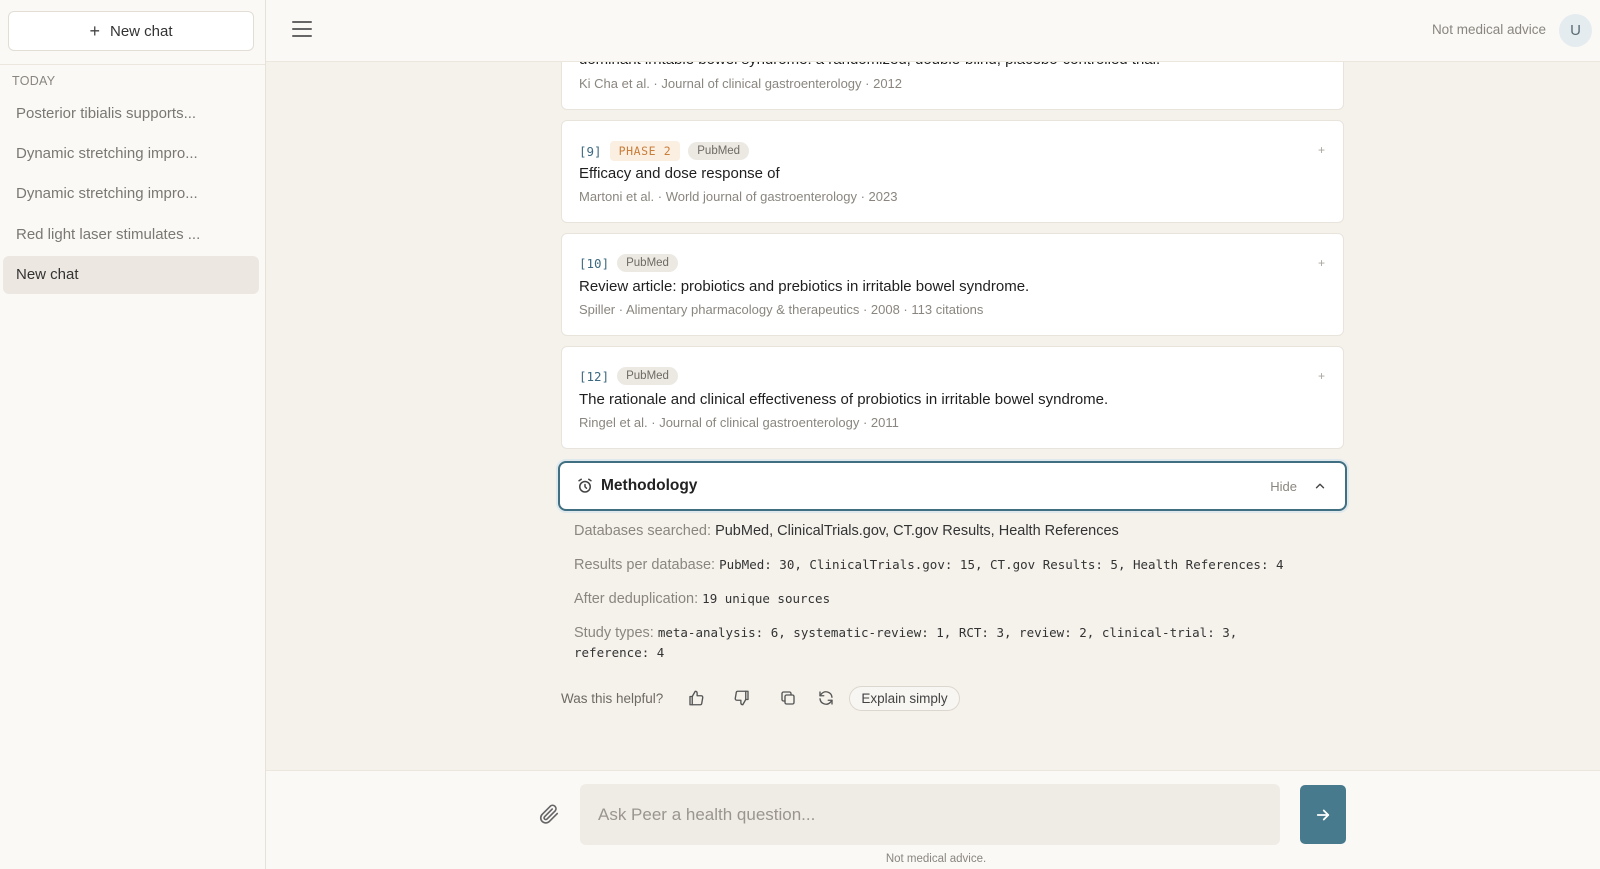  I want to click on types-label: Study types:, so click(614, 633).